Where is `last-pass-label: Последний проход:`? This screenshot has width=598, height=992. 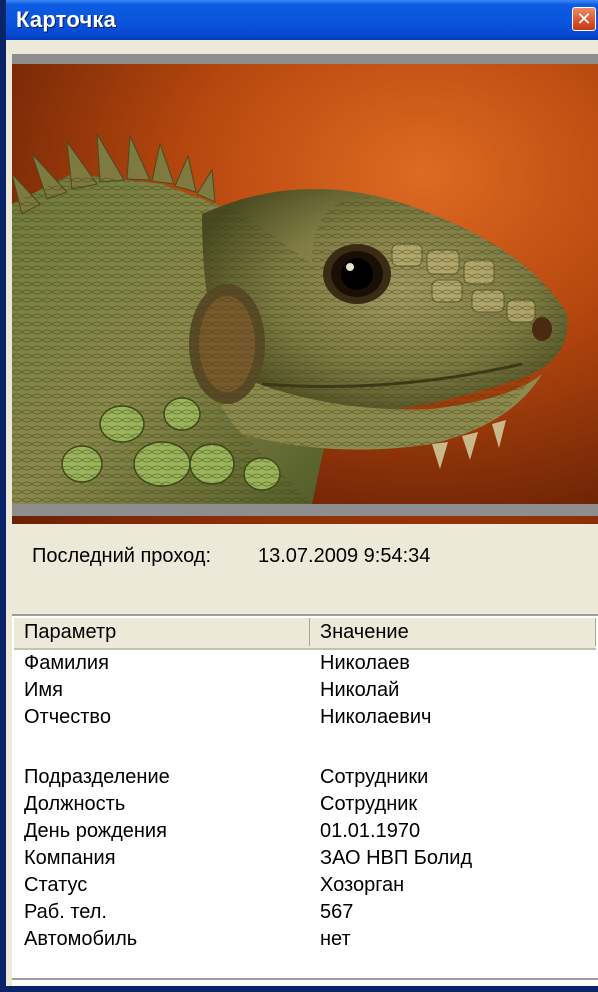 last-pass-label: Последний проход: is located at coordinates (122, 556).